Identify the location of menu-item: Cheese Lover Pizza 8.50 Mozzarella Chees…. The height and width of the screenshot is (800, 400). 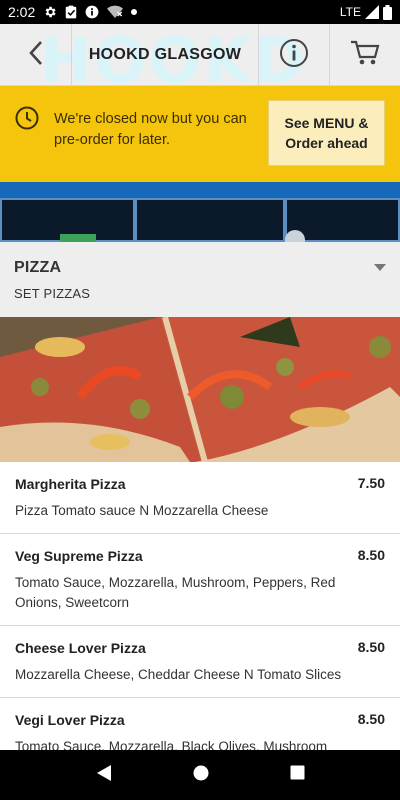
(200, 662).